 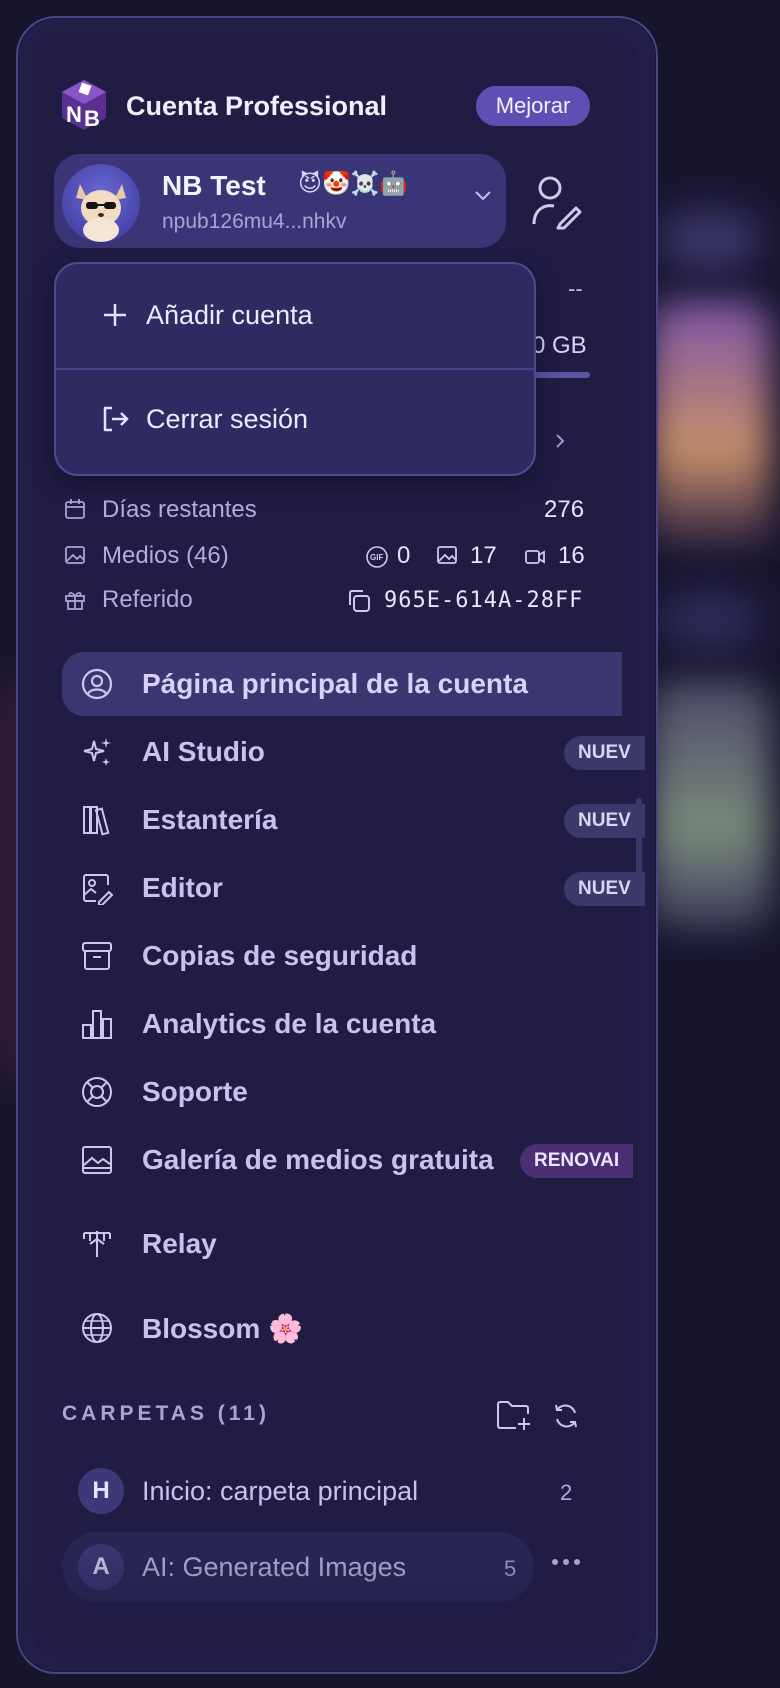 What do you see at coordinates (97, 684) in the screenshot?
I see `user-circle-icon` at bounding box center [97, 684].